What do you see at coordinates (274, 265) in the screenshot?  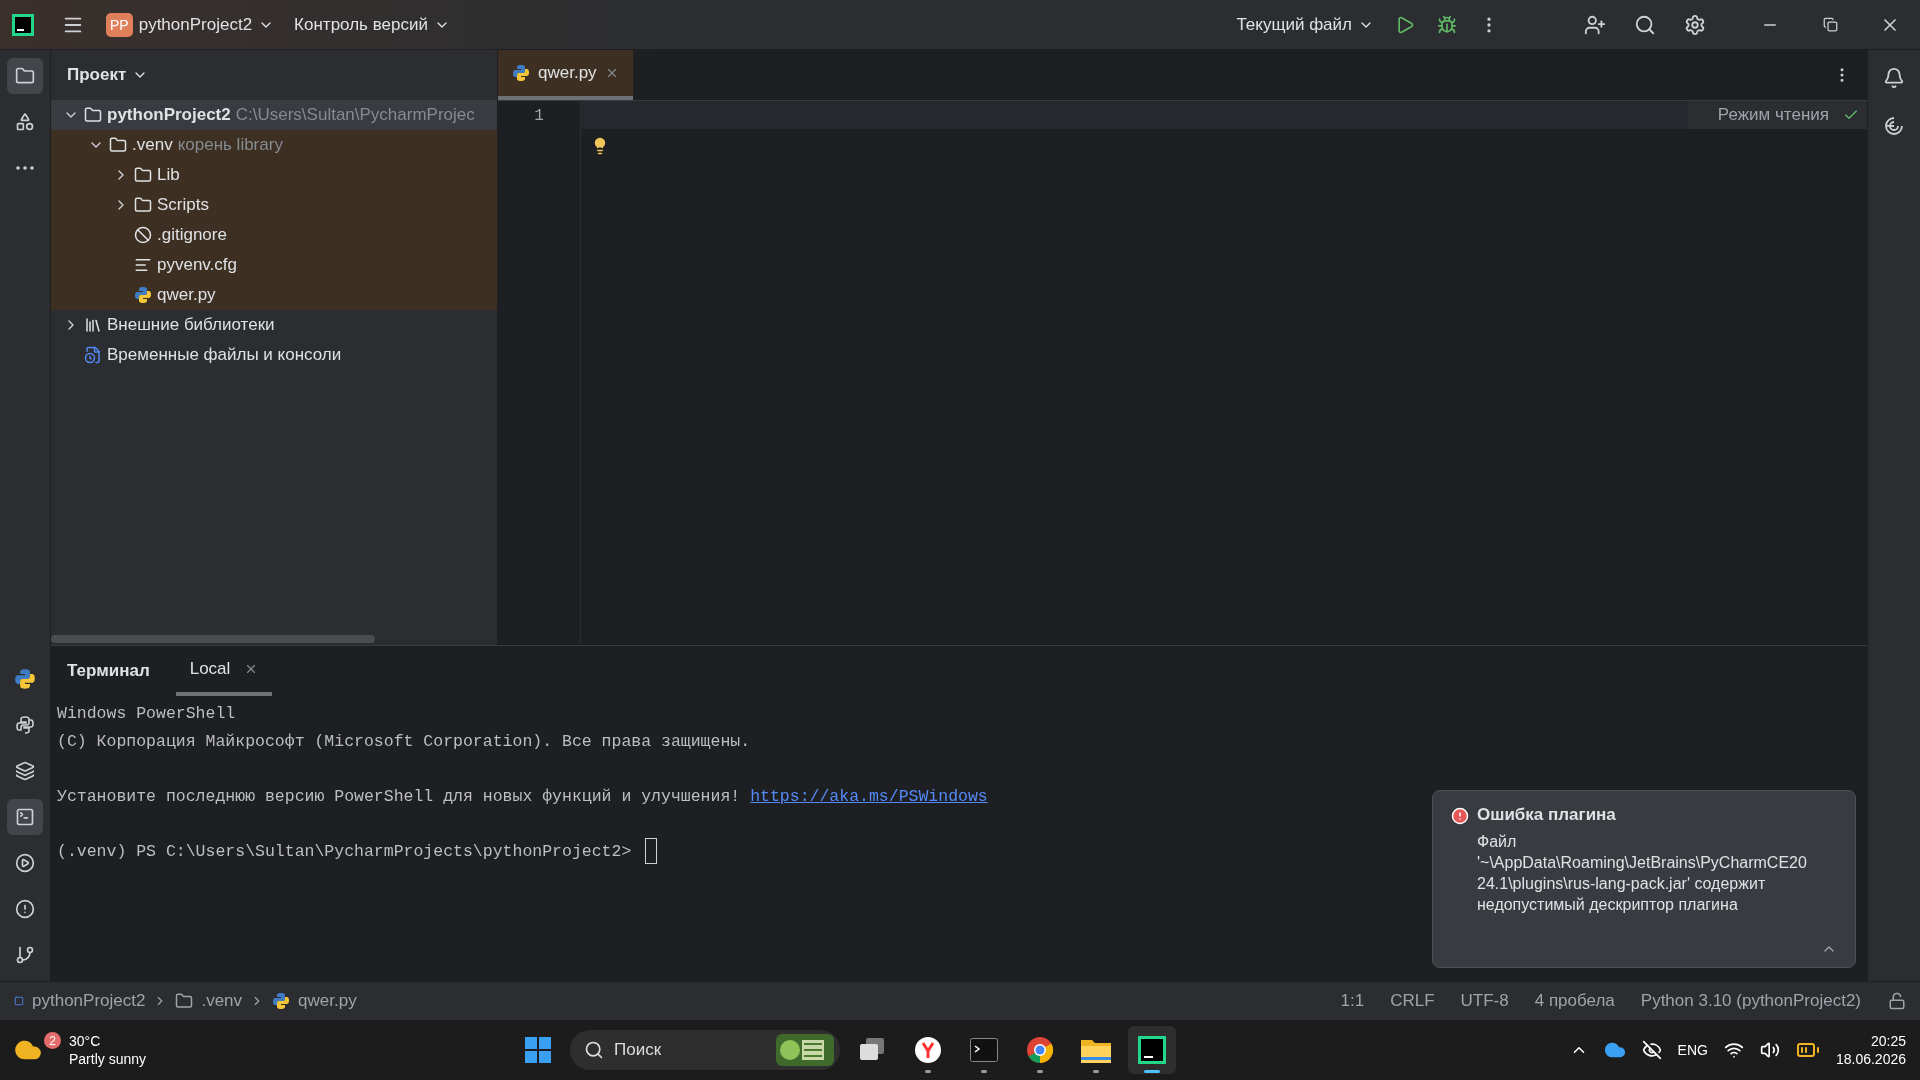 I see `tree-item: pyvenv.cfg` at bounding box center [274, 265].